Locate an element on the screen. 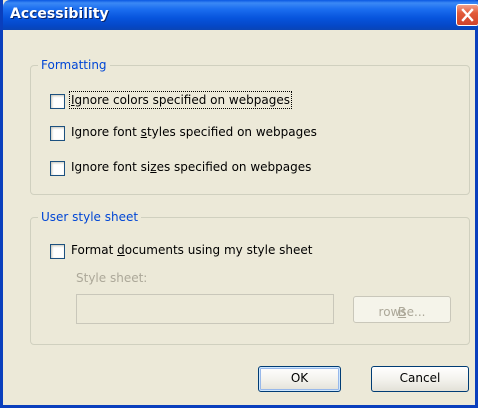 The image size is (478, 408). title-bar: Accessibility is located at coordinates (240, 15).